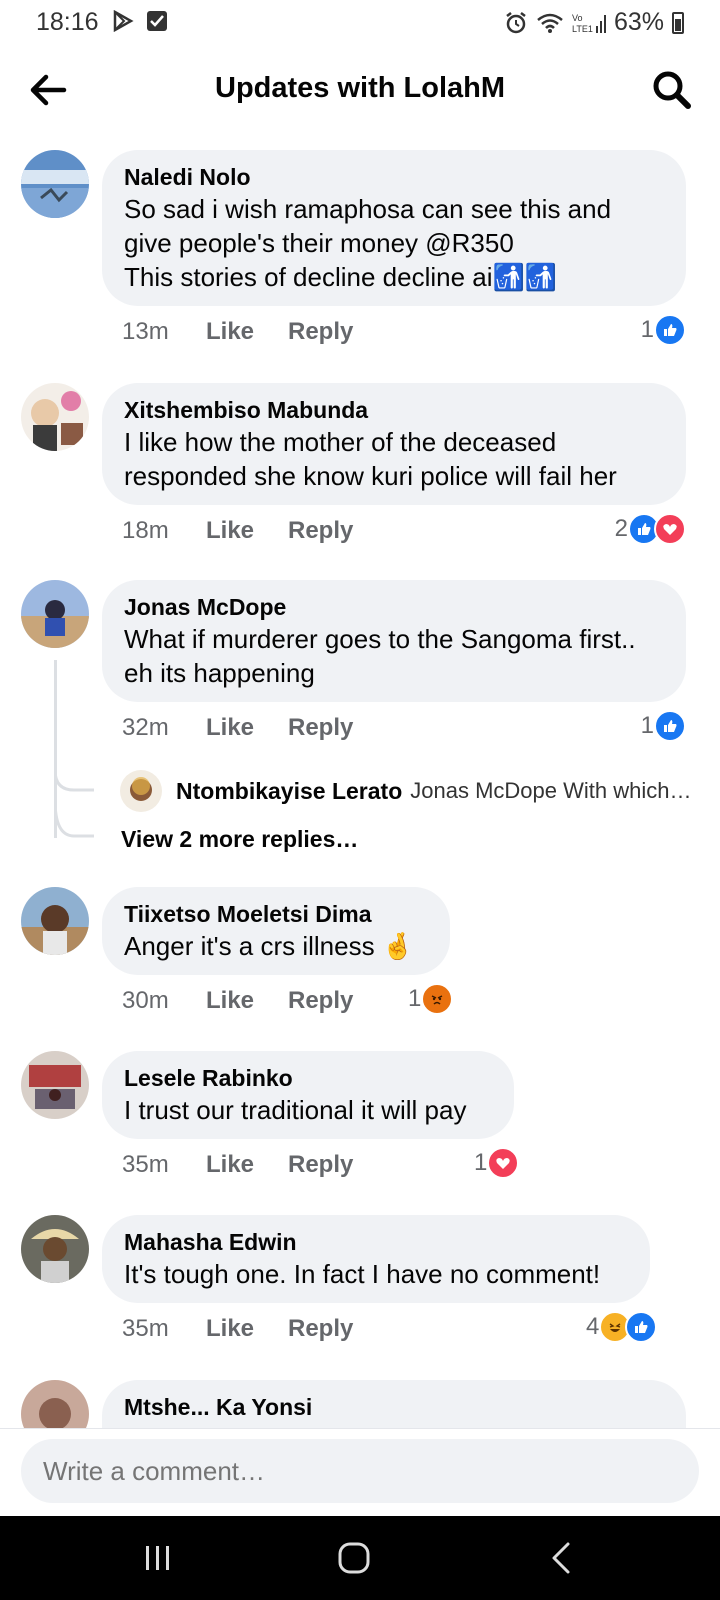  I want to click on reaction-summary: 2, so click(650, 529).